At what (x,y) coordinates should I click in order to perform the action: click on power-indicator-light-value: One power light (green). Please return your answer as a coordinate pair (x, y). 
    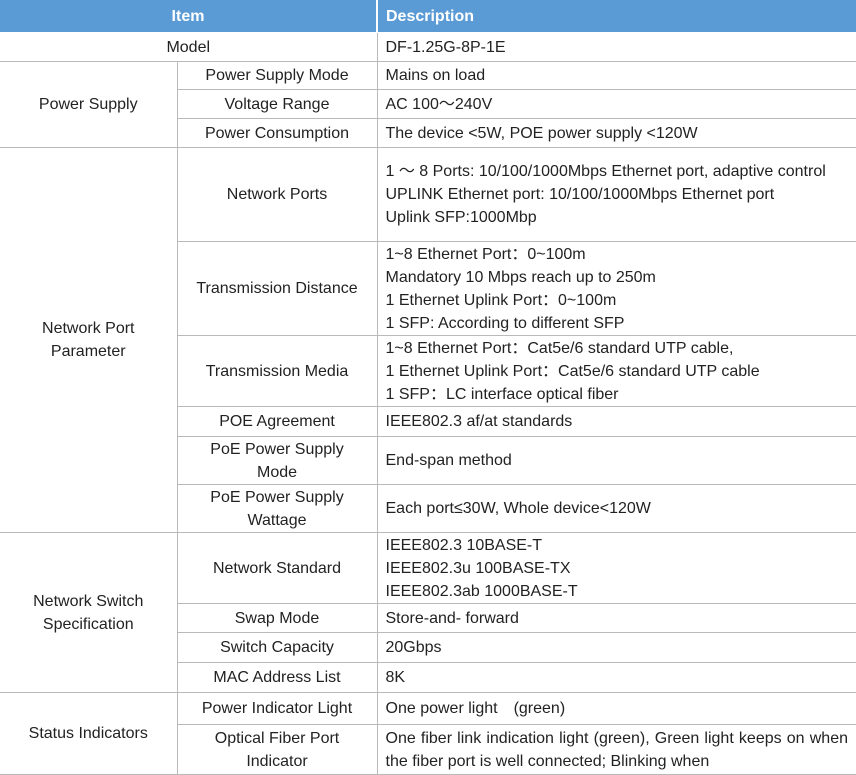
    Looking at the image, I should click on (616, 708).